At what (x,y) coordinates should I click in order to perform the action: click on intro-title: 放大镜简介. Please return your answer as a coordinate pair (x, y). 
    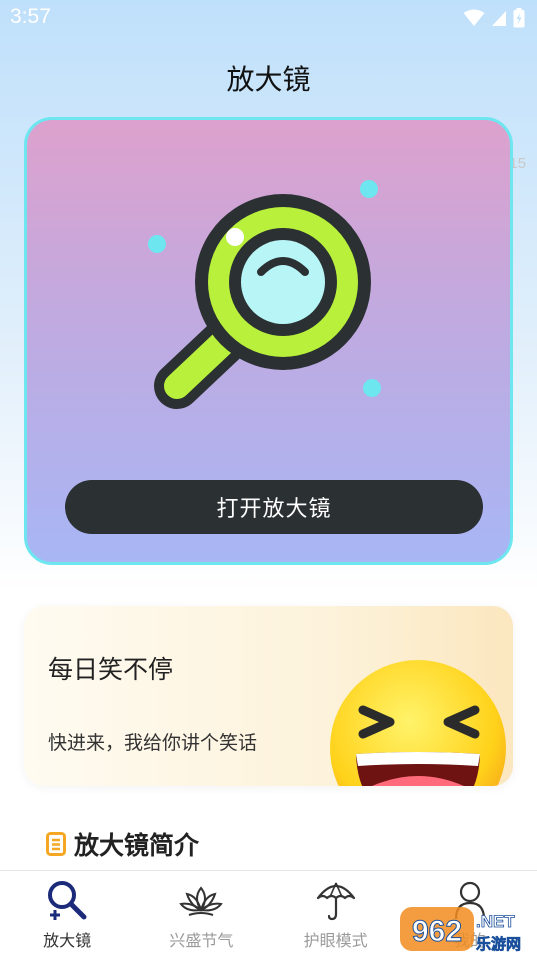
    Looking at the image, I should click on (137, 845).